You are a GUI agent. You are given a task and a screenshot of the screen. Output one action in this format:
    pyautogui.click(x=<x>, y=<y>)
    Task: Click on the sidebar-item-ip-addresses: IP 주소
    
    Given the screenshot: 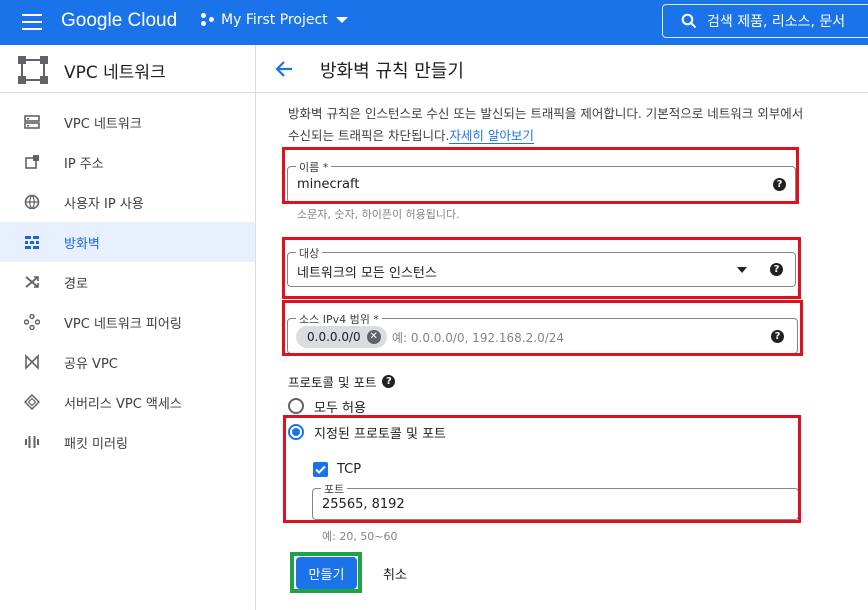 What is the action you would take?
    pyautogui.click(x=127, y=162)
    